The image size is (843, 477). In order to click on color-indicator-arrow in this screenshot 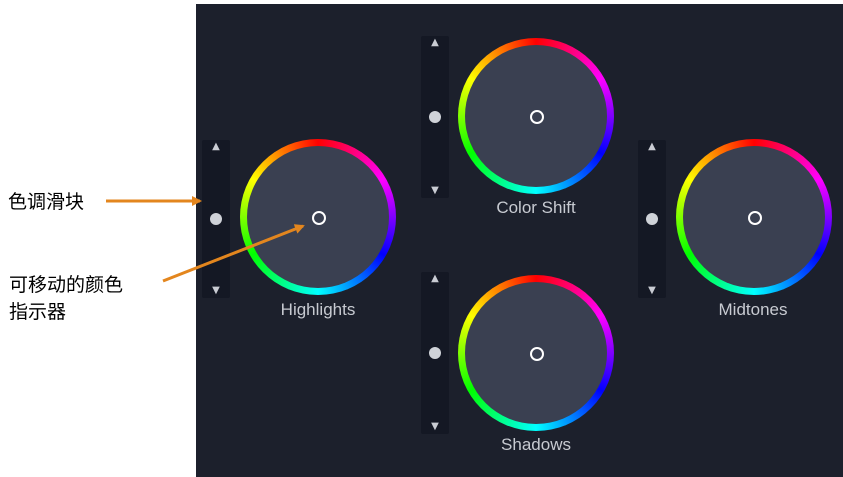, I will do `click(233, 253)`.